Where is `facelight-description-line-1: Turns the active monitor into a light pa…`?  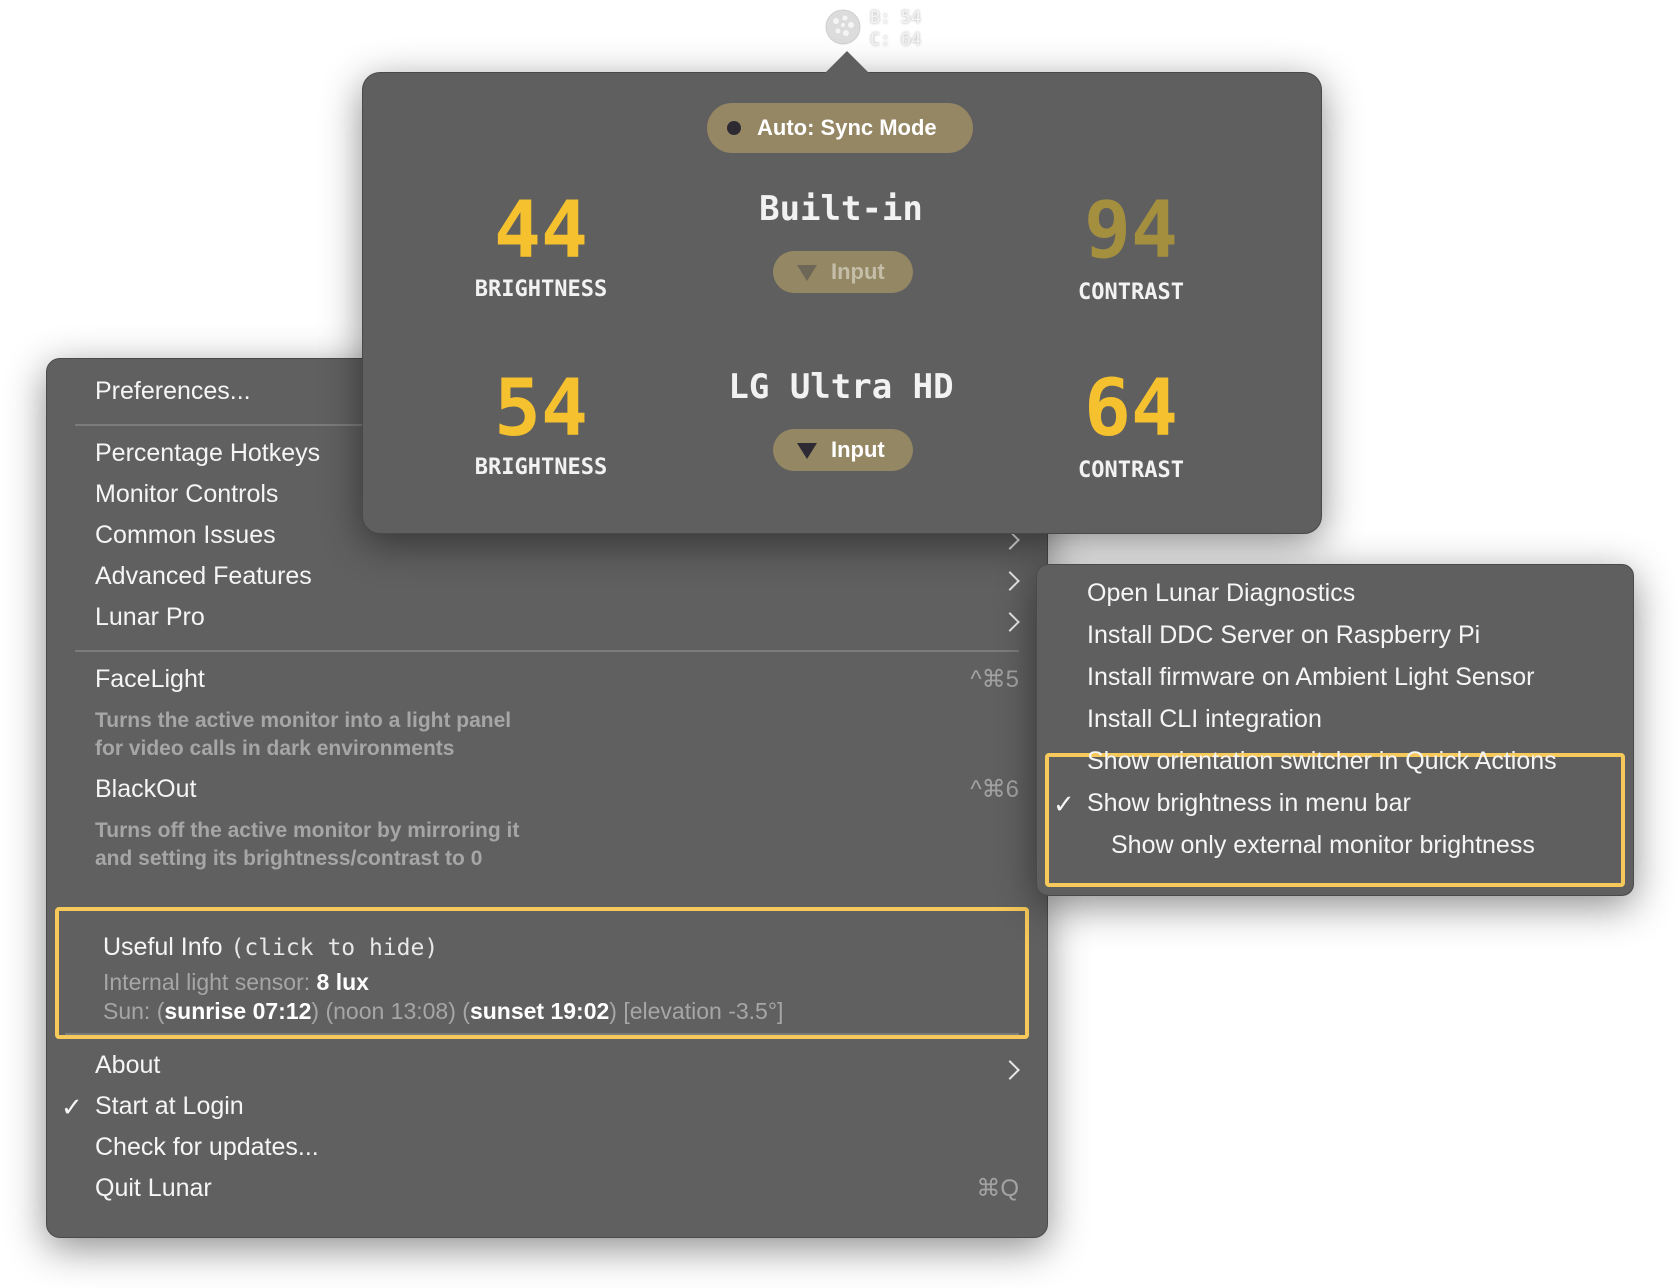 facelight-description-line-1: Turns the active monitor into a light pa… is located at coordinates (303, 720).